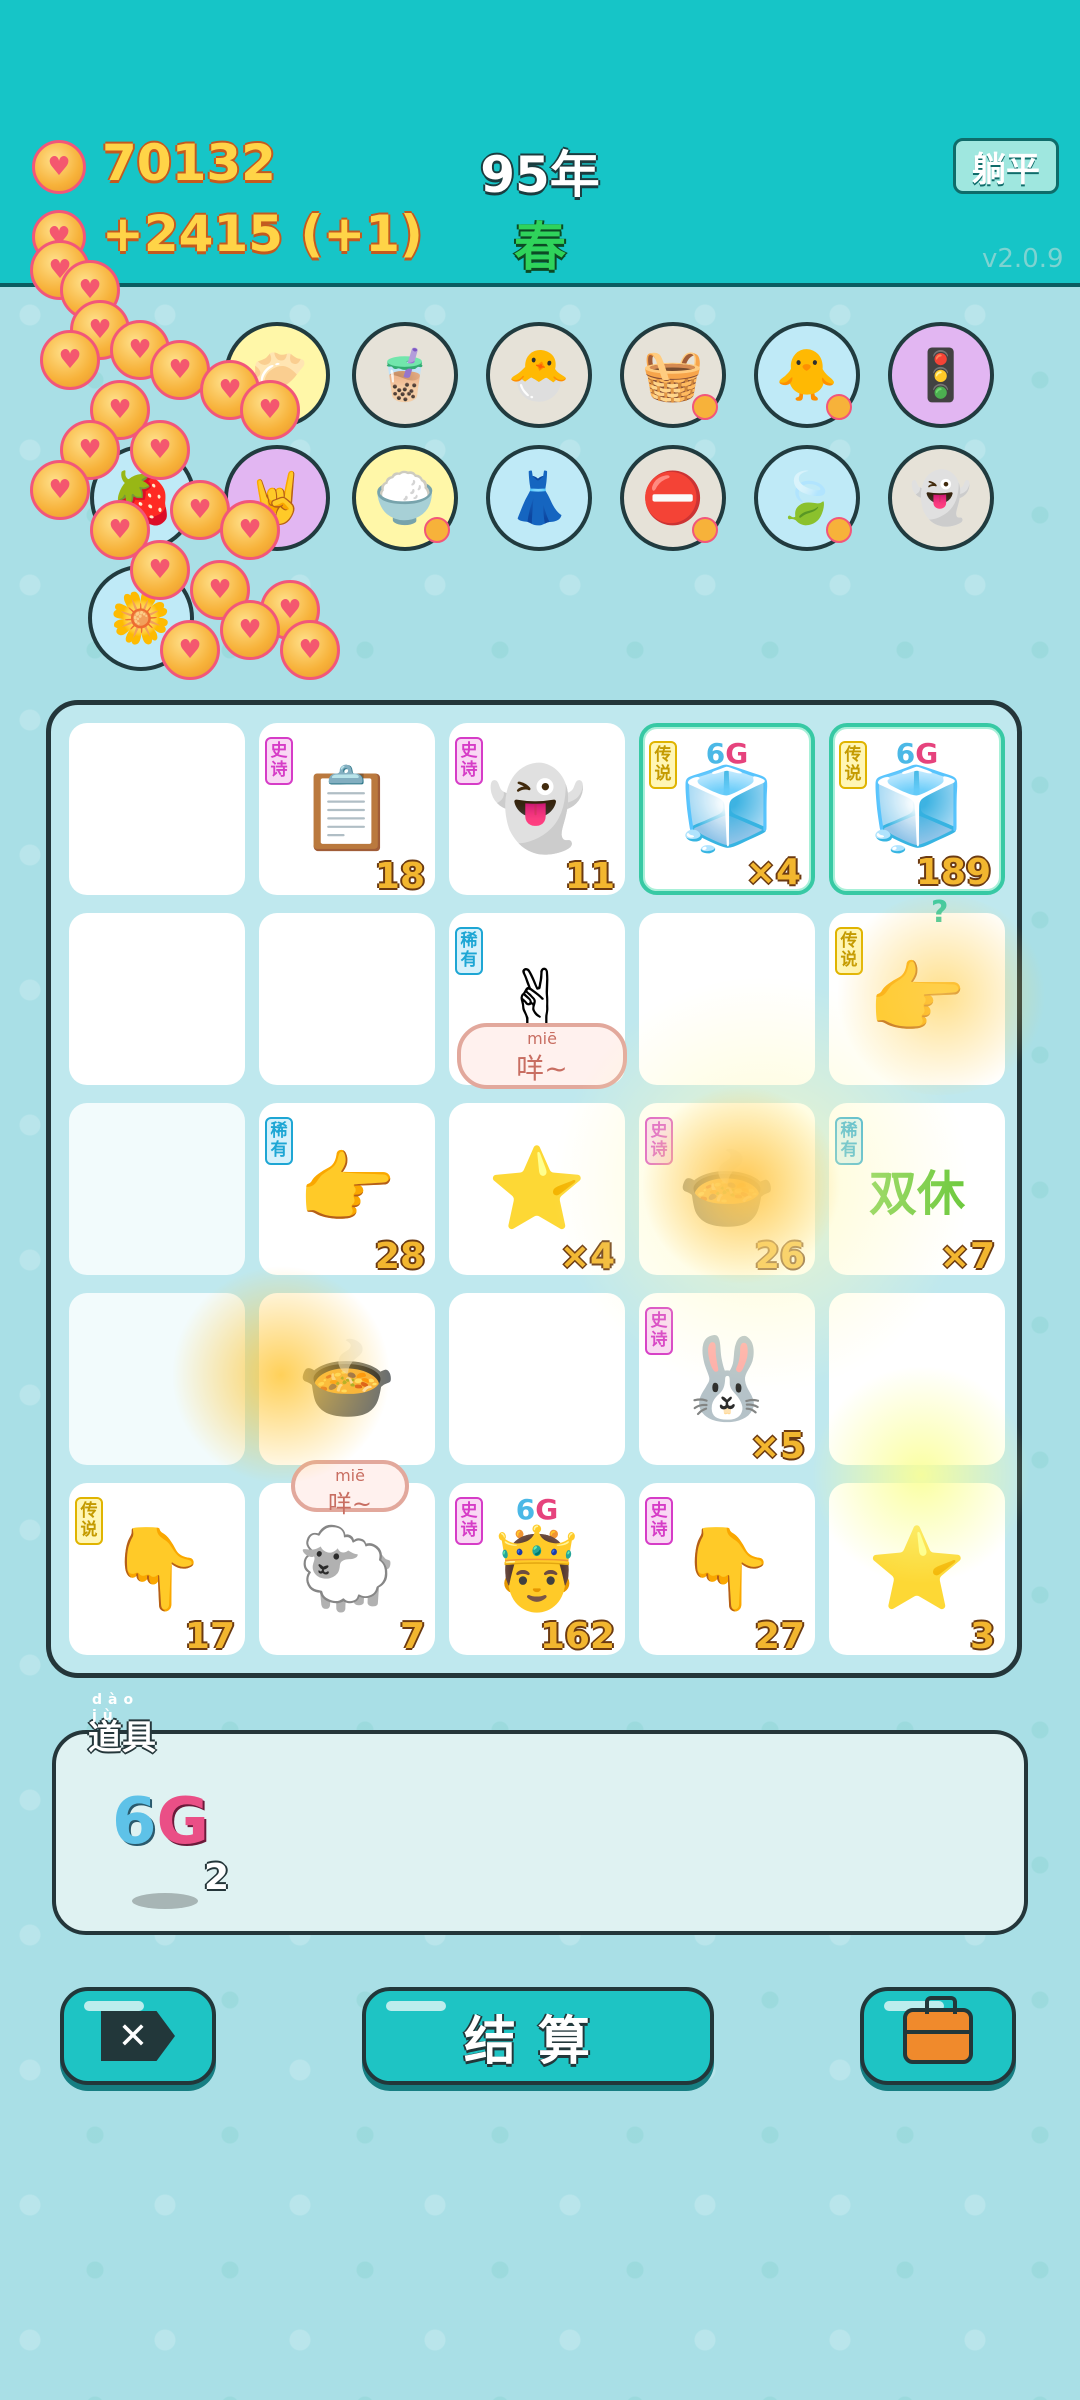  I want to click on tile-6g-king: 🤴 6G 史诗 162, so click(537, 1570).